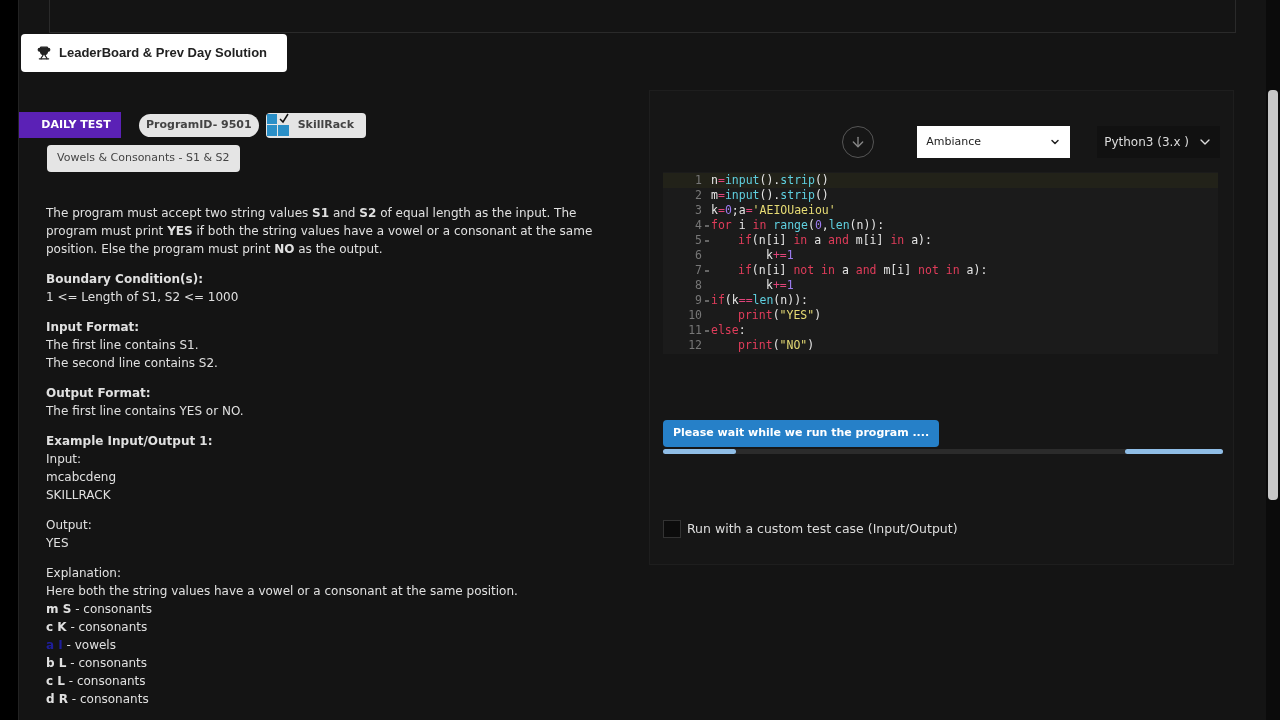  What do you see at coordinates (64, 459) in the screenshot?
I see `section-line: Input:` at bounding box center [64, 459].